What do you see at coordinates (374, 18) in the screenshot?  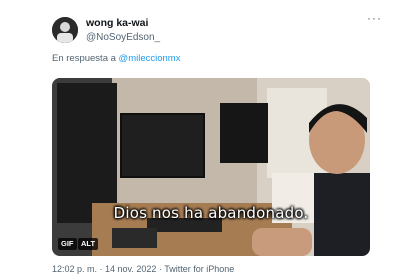 I see `more-horizontal-icon: ···` at bounding box center [374, 18].